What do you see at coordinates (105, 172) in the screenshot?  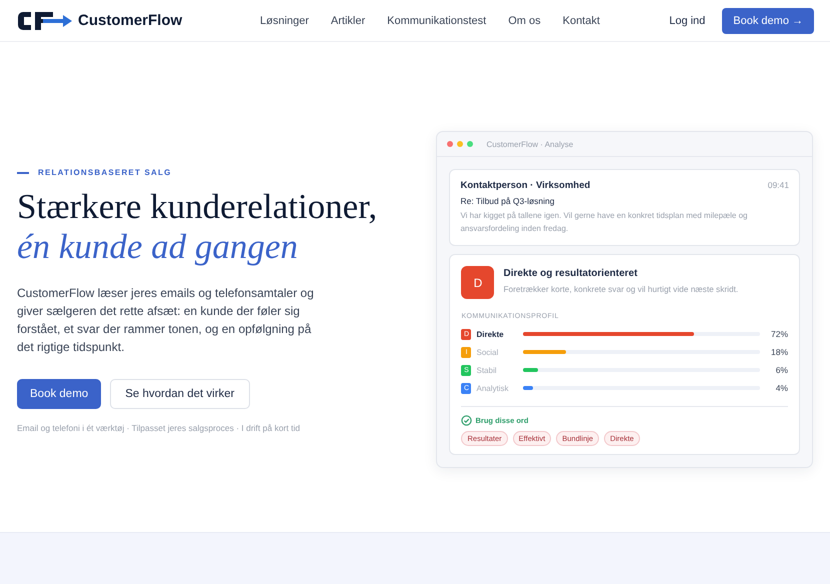 I see `eyebrow-label: RELATIONSBASERET SALG` at bounding box center [105, 172].